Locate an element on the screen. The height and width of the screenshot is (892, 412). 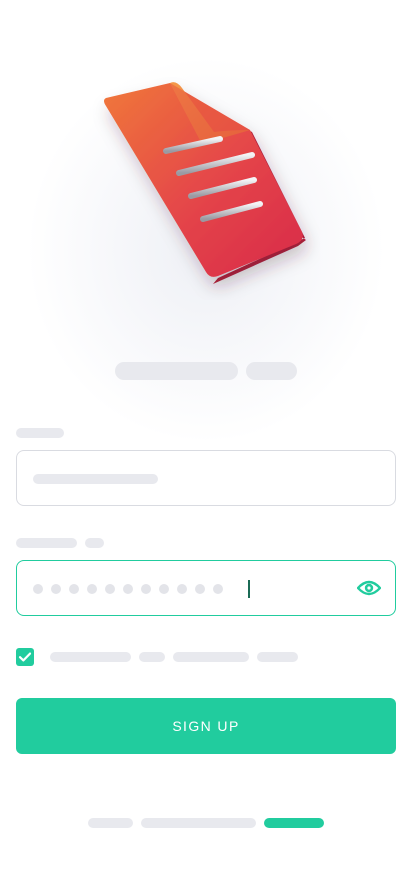
headline-placeholder is located at coordinates (176, 371).